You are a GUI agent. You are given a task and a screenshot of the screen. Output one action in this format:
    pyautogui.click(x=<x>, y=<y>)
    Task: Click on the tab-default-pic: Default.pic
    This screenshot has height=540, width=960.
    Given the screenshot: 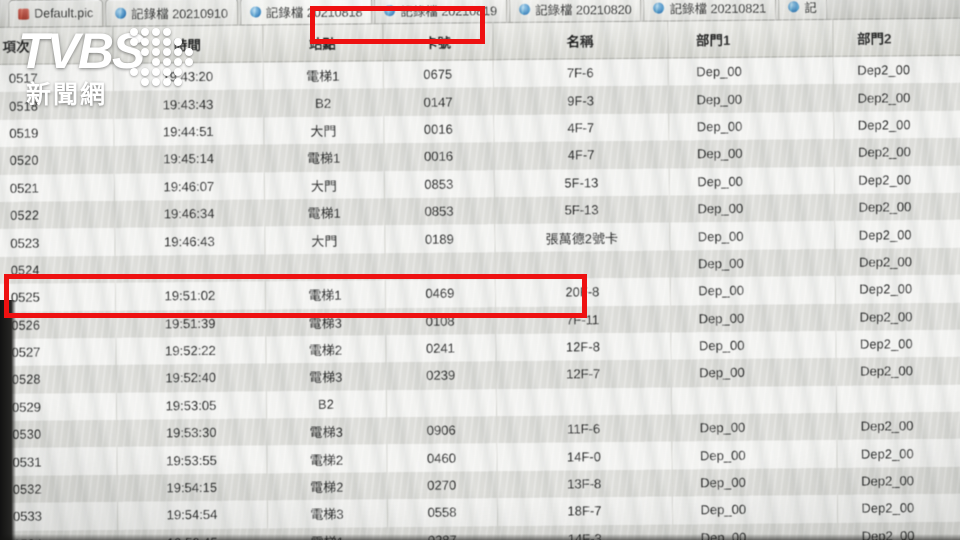 What is the action you would take?
    pyautogui.click(x=56, y=13)
    